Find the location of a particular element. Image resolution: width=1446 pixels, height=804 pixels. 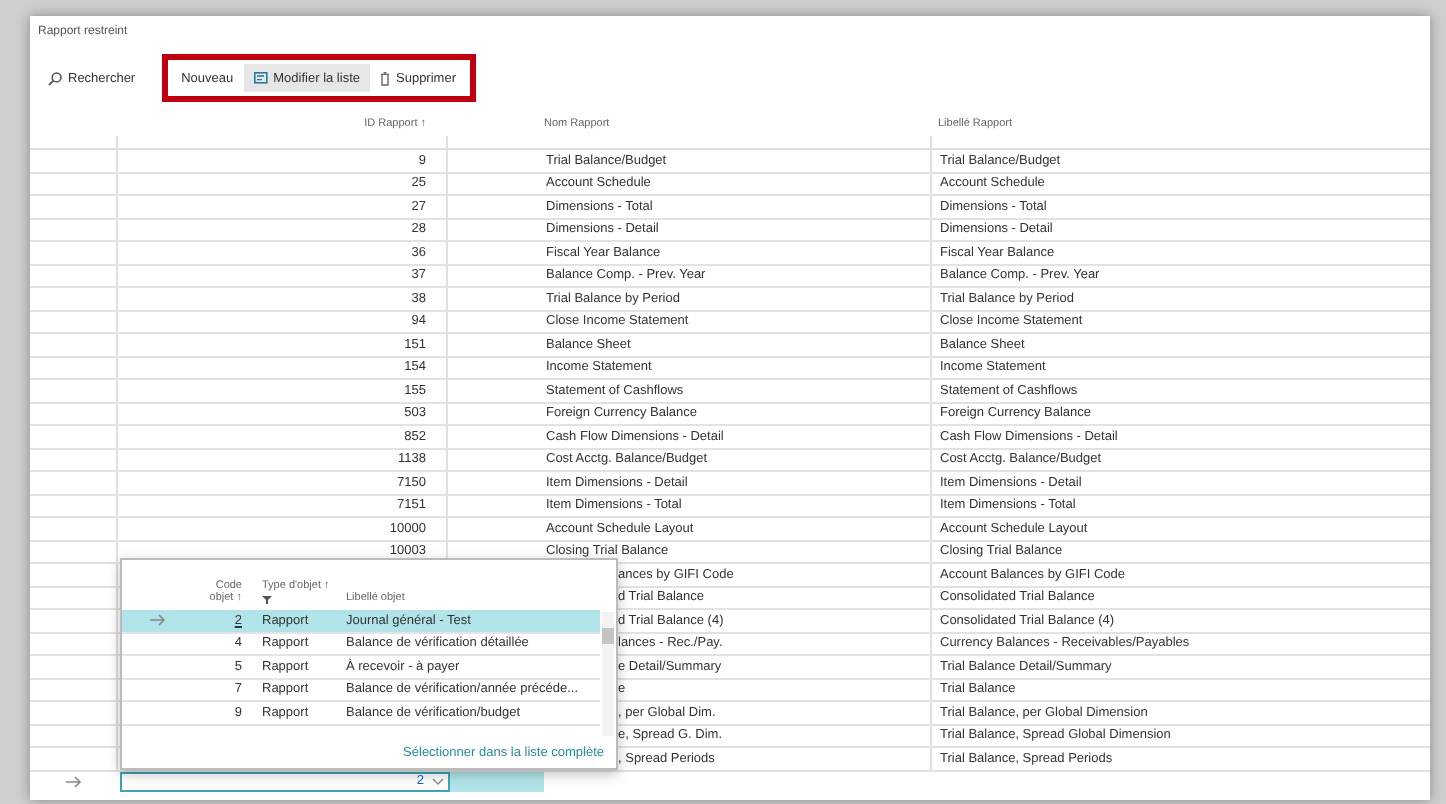

highlighted-cell is located at coordinates (497, 781).